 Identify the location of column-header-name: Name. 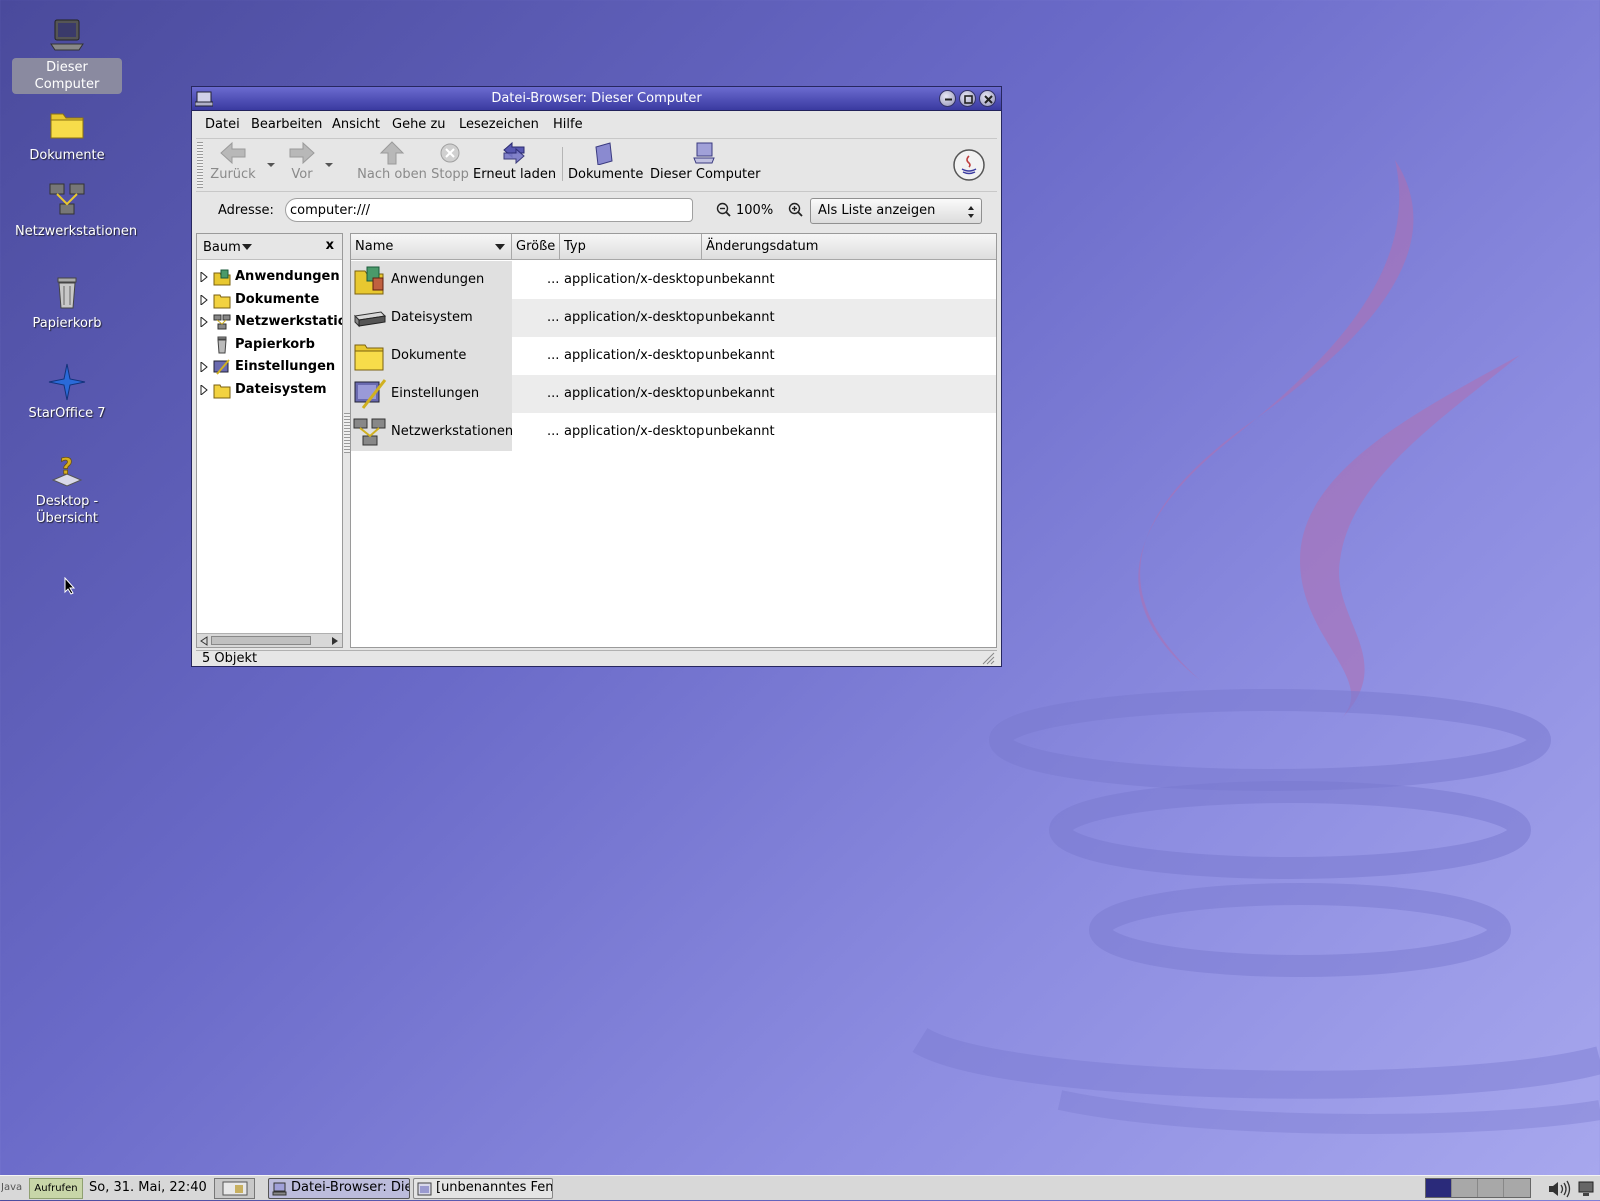
(431, 247).